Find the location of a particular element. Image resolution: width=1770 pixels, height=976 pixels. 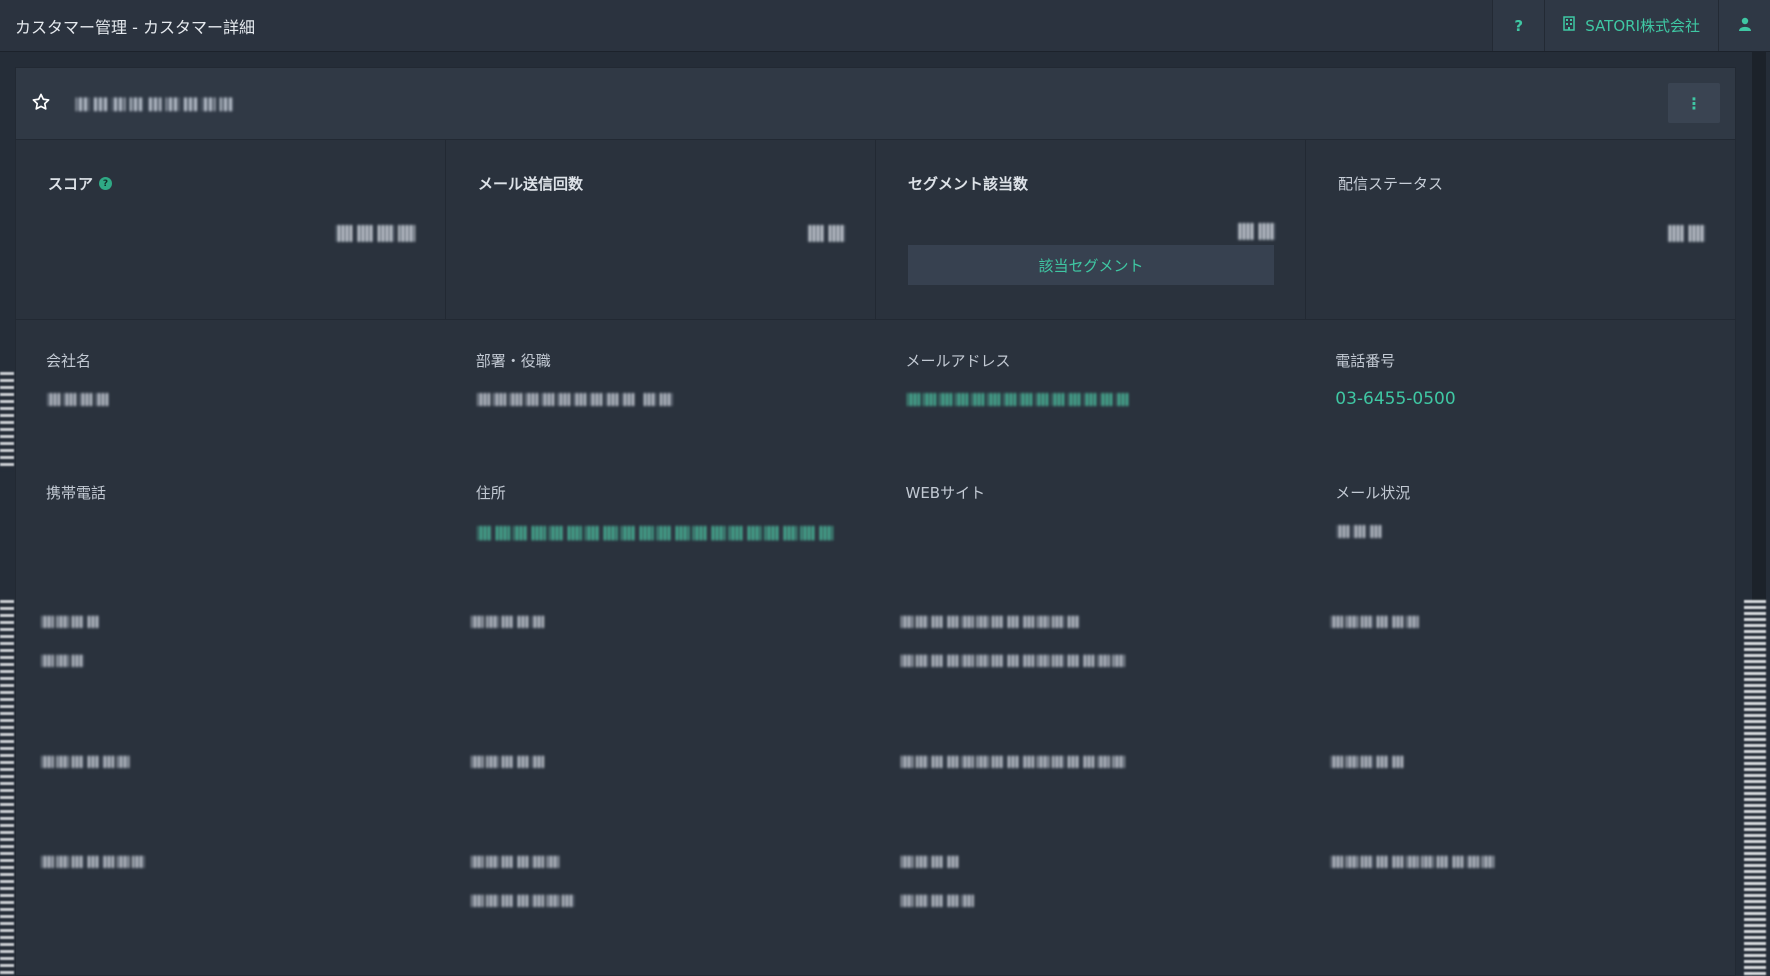

star-outline-icon is located at coordinates (41, 104).